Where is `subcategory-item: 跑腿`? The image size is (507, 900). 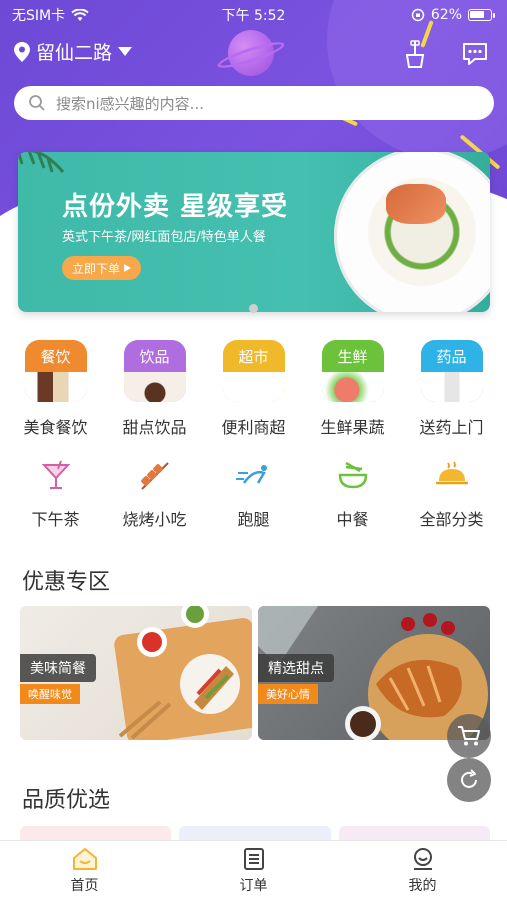 subcategory-item: 跑腿 is located at coordinates (254, 493).